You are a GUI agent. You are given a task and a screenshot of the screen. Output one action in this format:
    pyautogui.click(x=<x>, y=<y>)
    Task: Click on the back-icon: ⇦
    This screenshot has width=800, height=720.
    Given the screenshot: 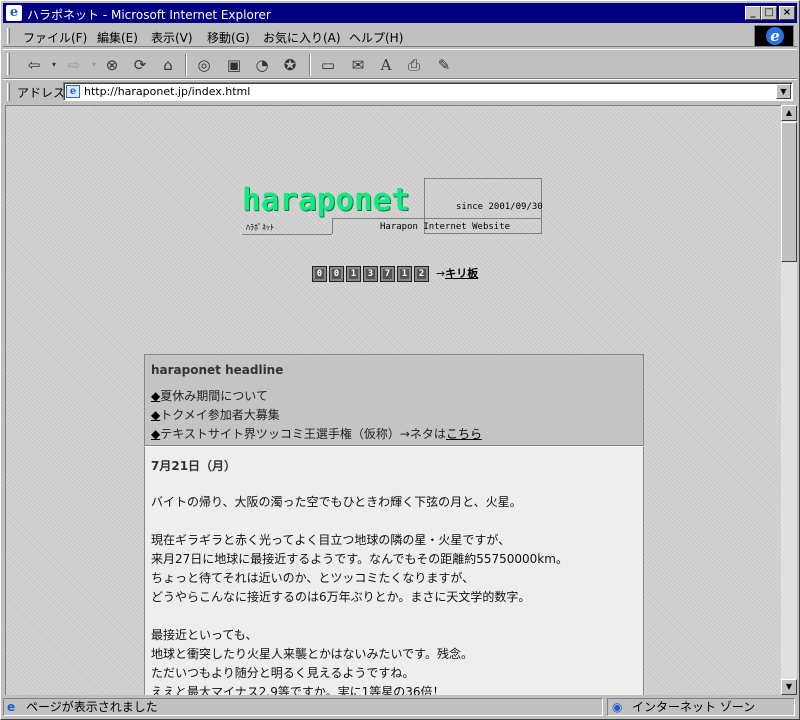 What is the action you would take?
    pyautogui.click(x=34, y=65)
    